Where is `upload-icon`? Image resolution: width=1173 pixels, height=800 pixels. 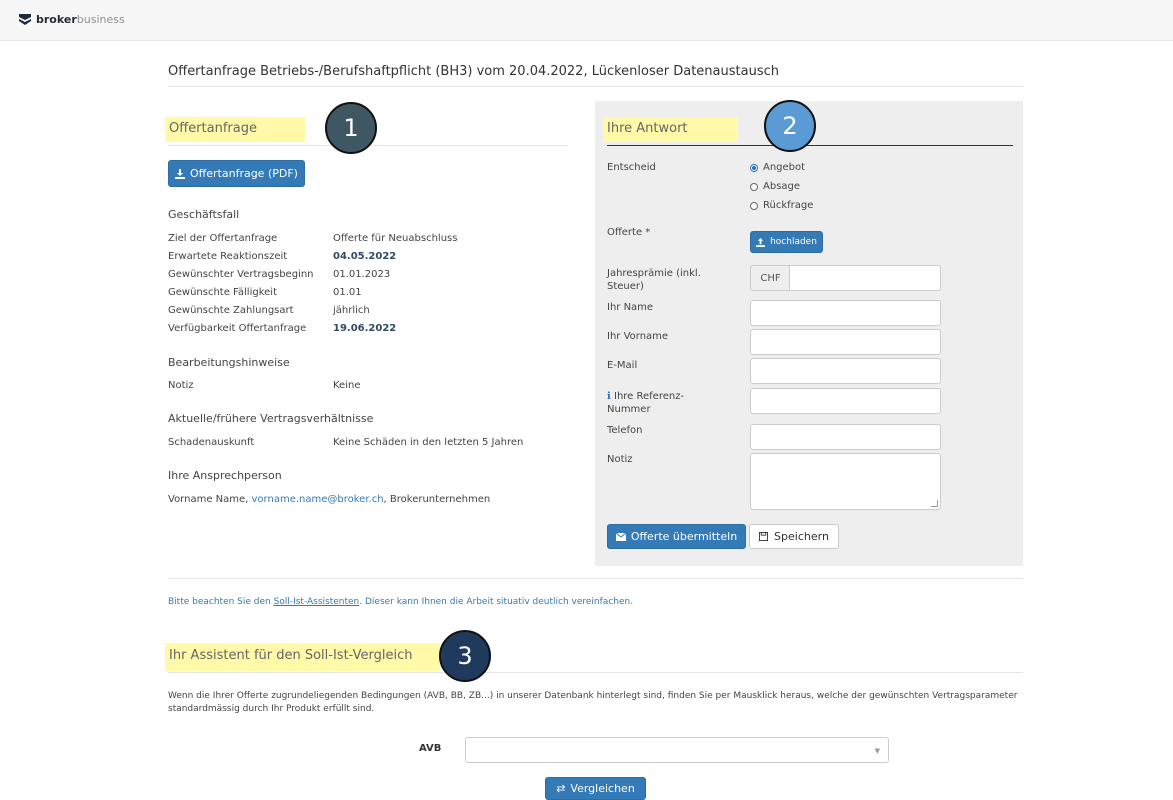 upload-icon is located at coordinates (761, 242).